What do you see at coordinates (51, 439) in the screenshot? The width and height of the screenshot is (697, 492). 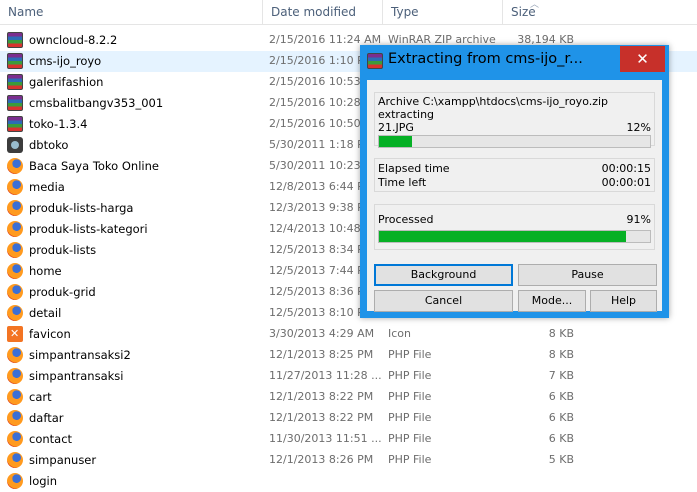 I see `file-name: contact` at bounding box center [51, 439].